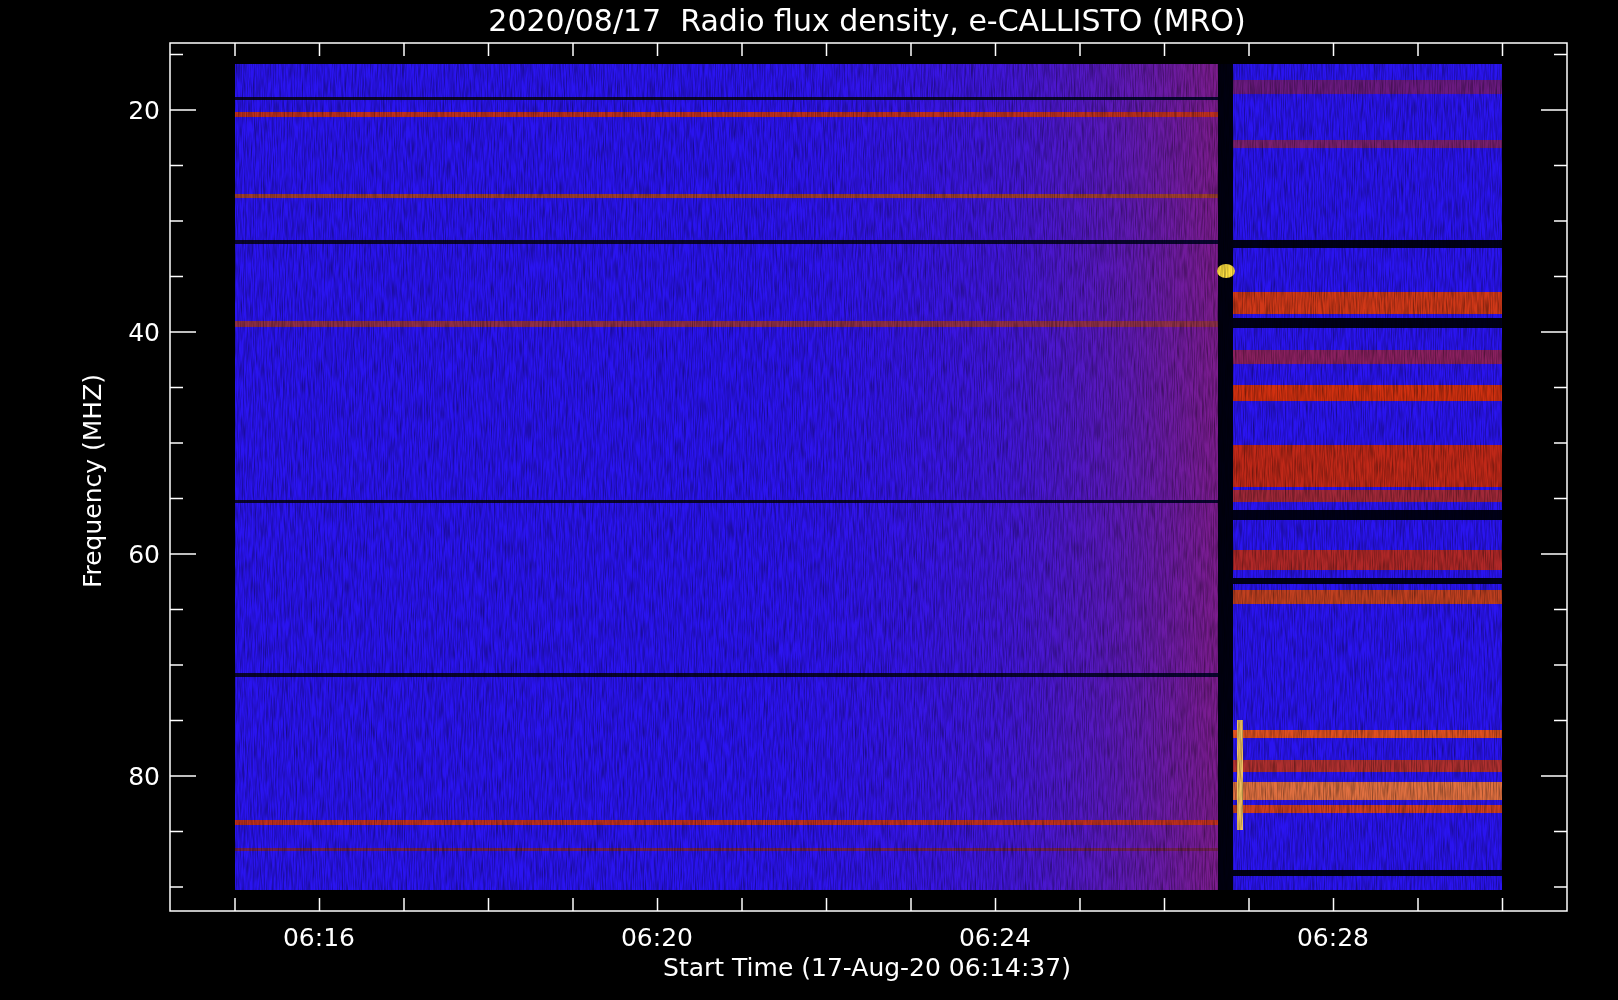  Describe the element at coordinates (144, 554) in the screenshot. I see `tick-label: 60` at that location.